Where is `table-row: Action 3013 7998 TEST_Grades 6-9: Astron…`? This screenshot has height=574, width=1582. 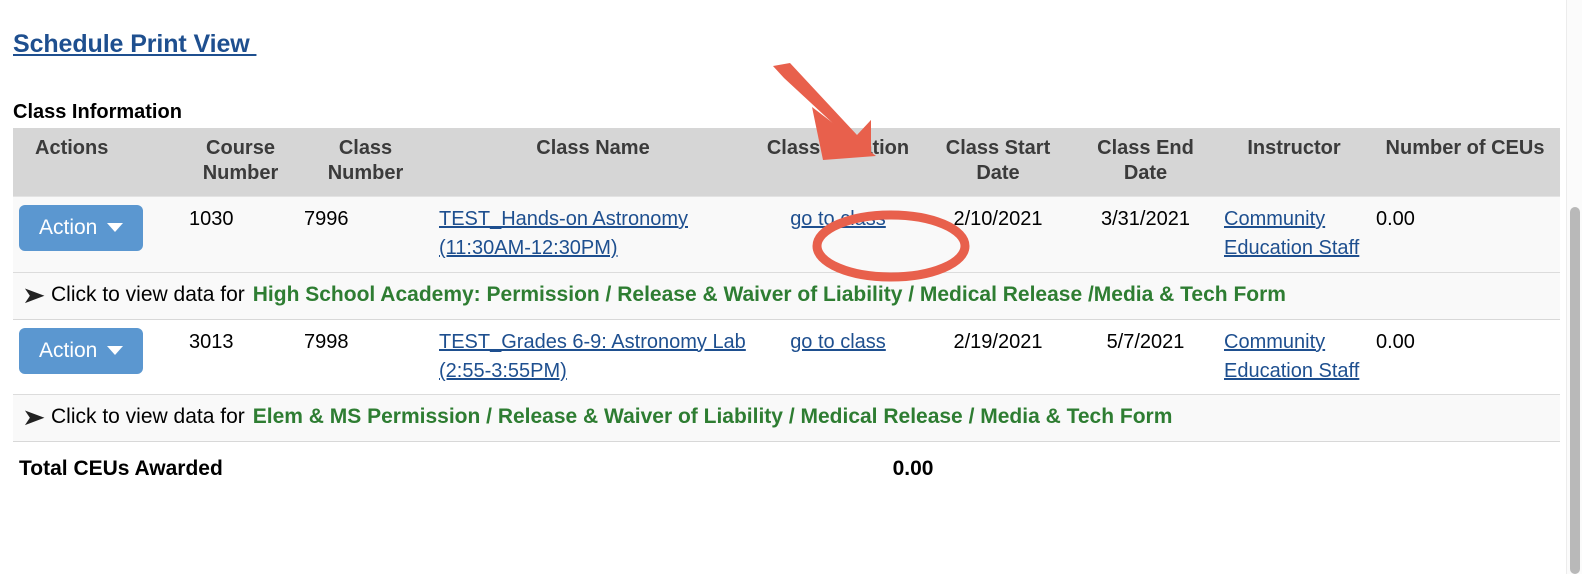
table-row: Action 3013 7998 TEST_Grades 6-9: Astron… is located at coordinates (786, 357).